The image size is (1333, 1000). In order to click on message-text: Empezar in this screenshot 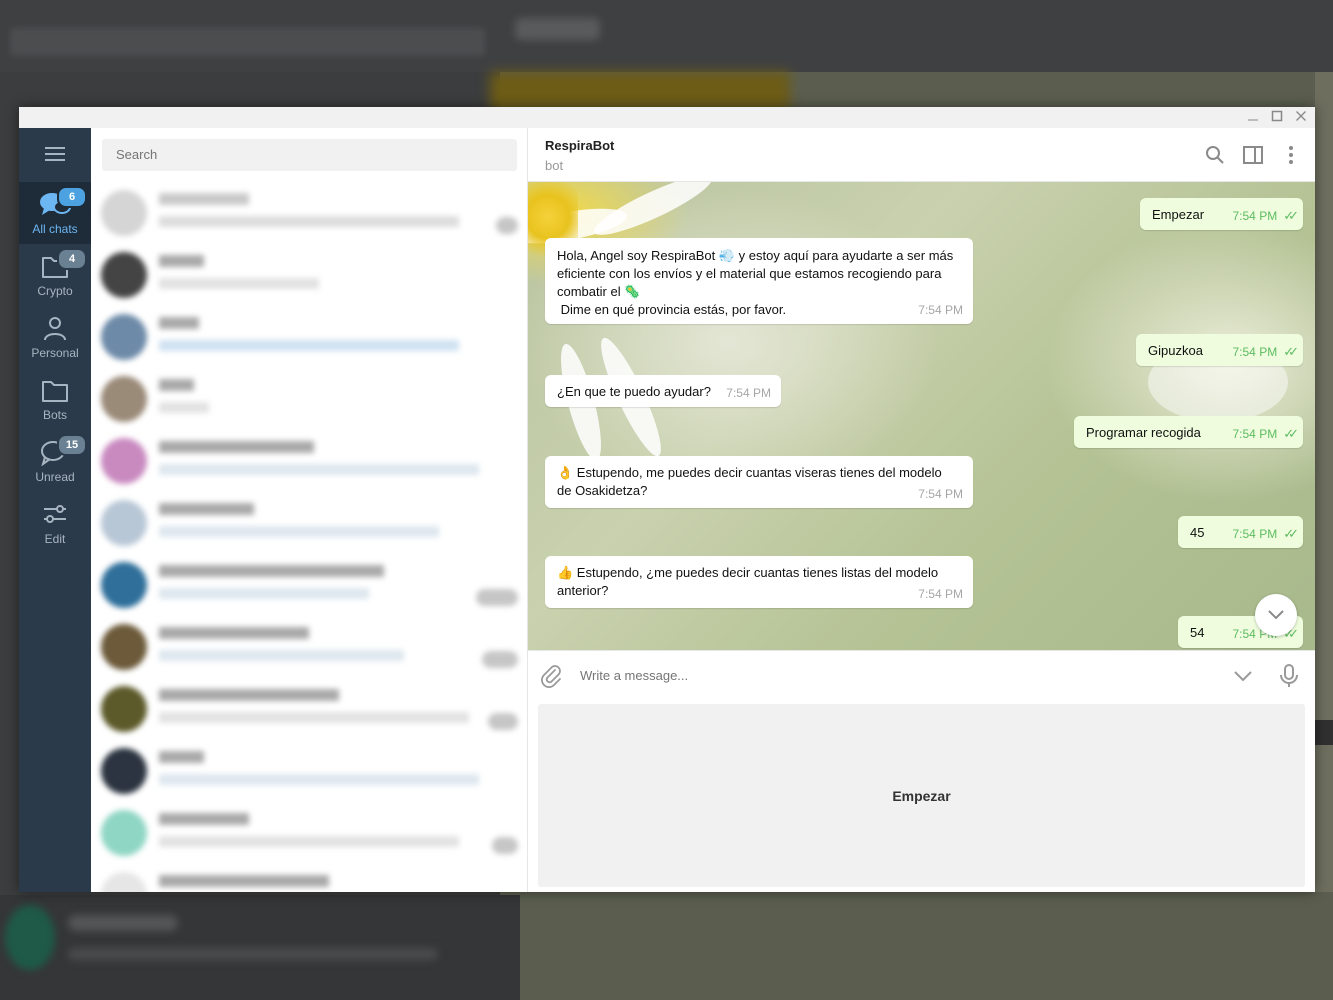, I will do `click(1178, 214)`.